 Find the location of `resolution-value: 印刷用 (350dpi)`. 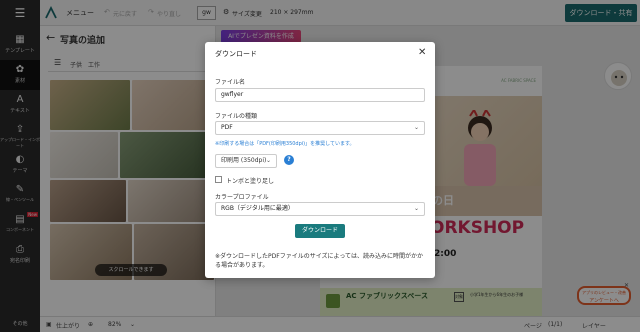

resolution-value: 印刷用 (350dpi) is located at coordinates (244, 160).